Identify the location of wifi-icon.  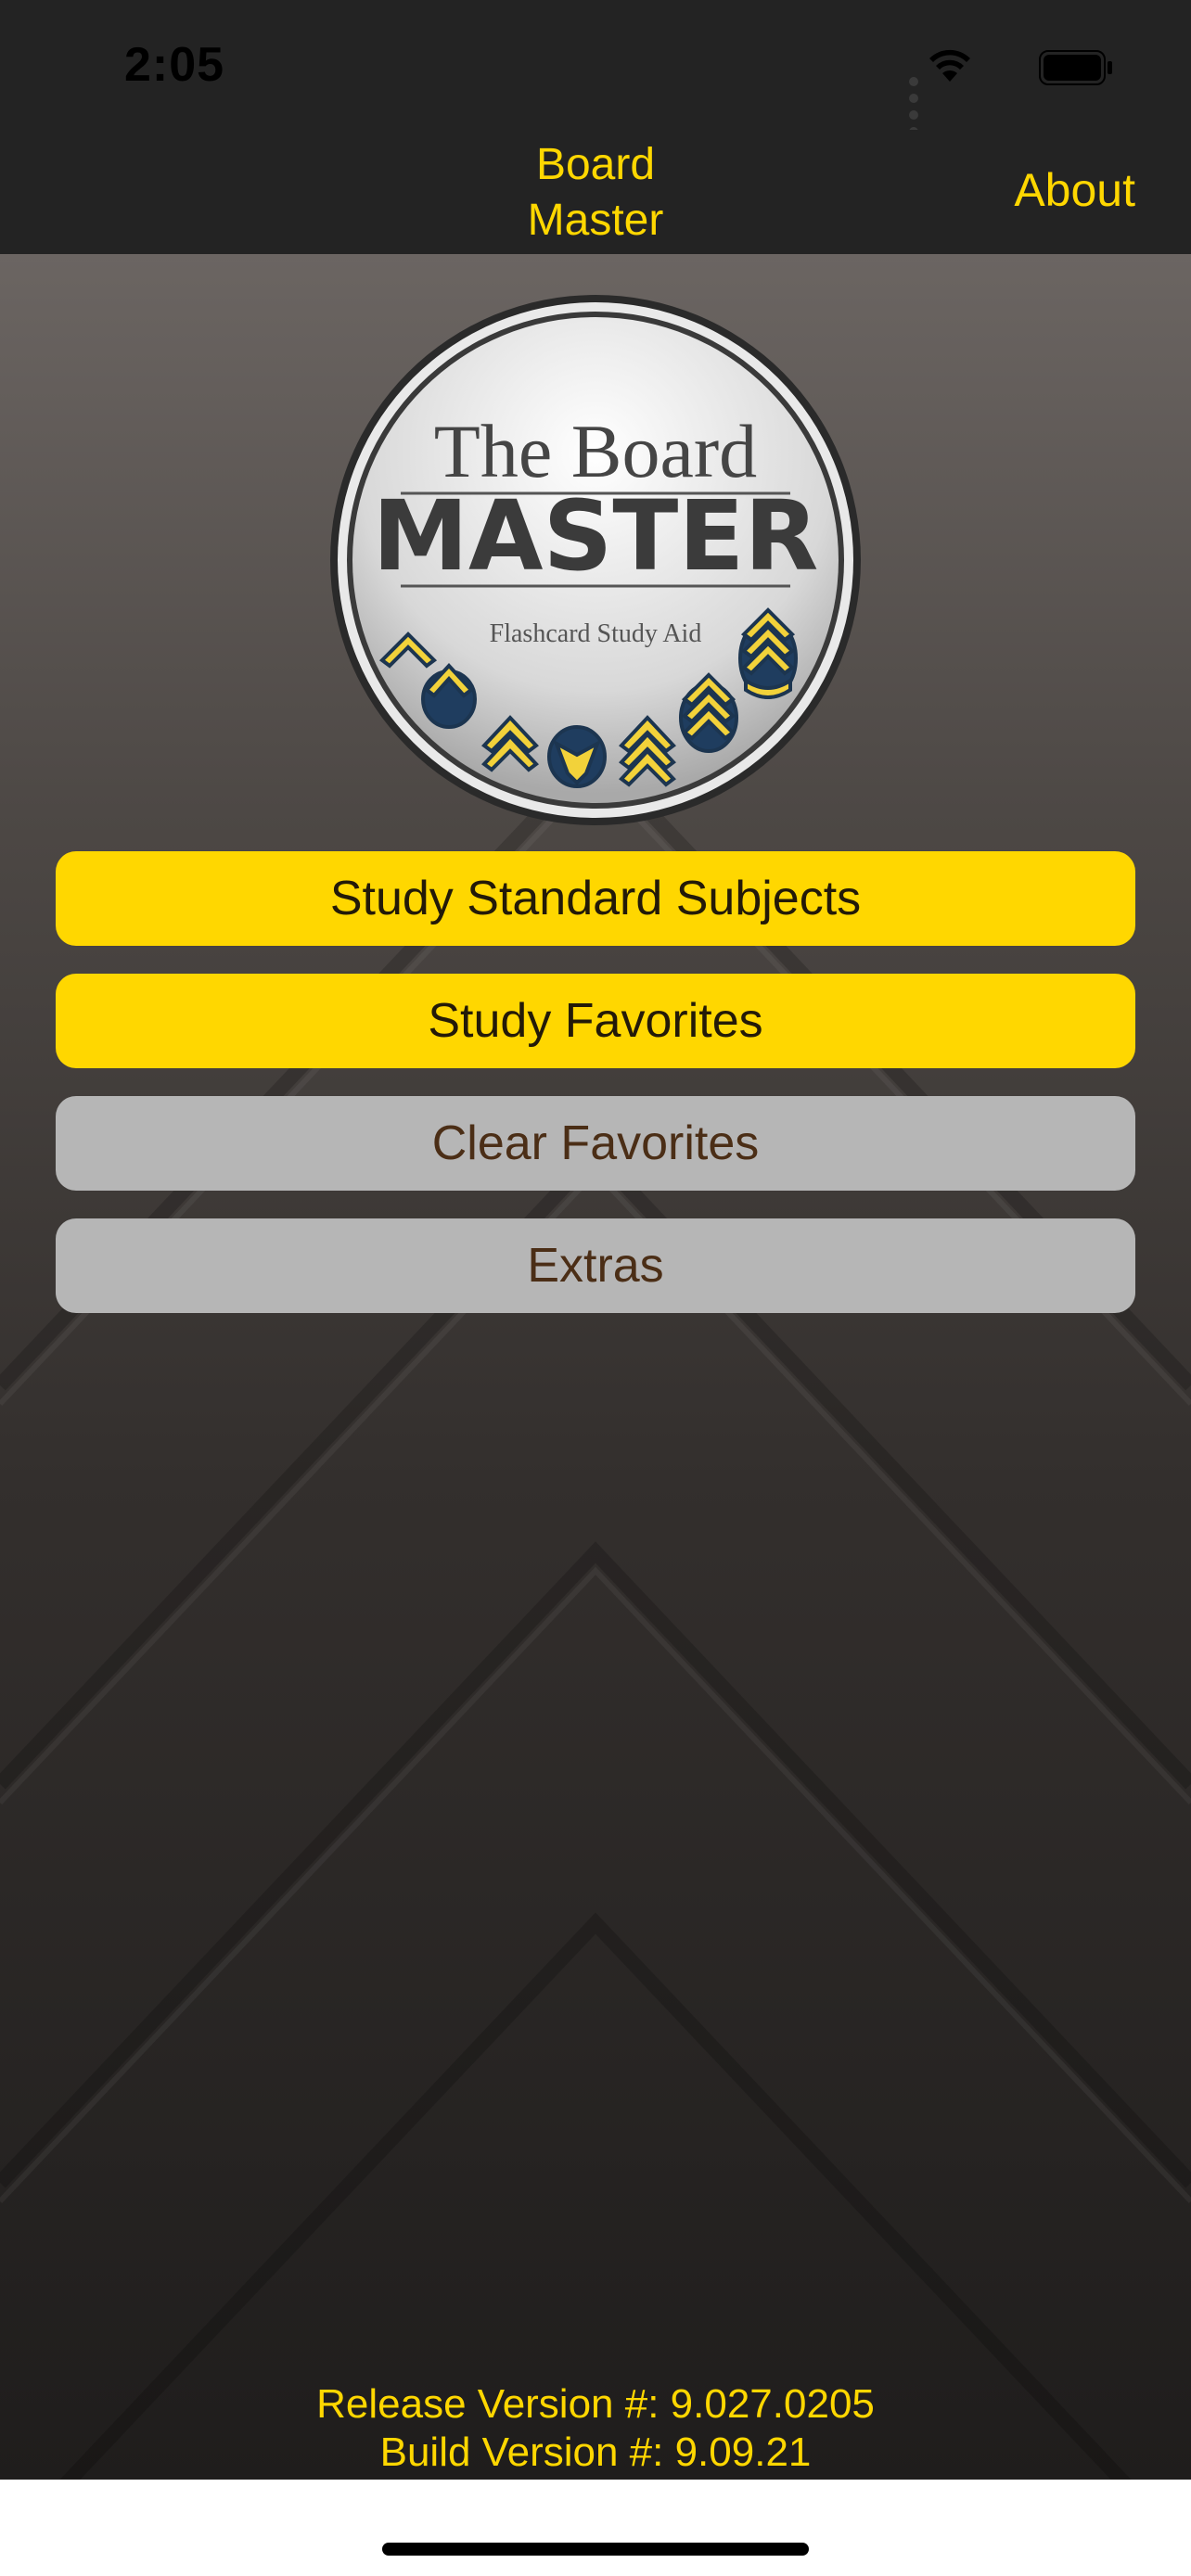
(949, 66).